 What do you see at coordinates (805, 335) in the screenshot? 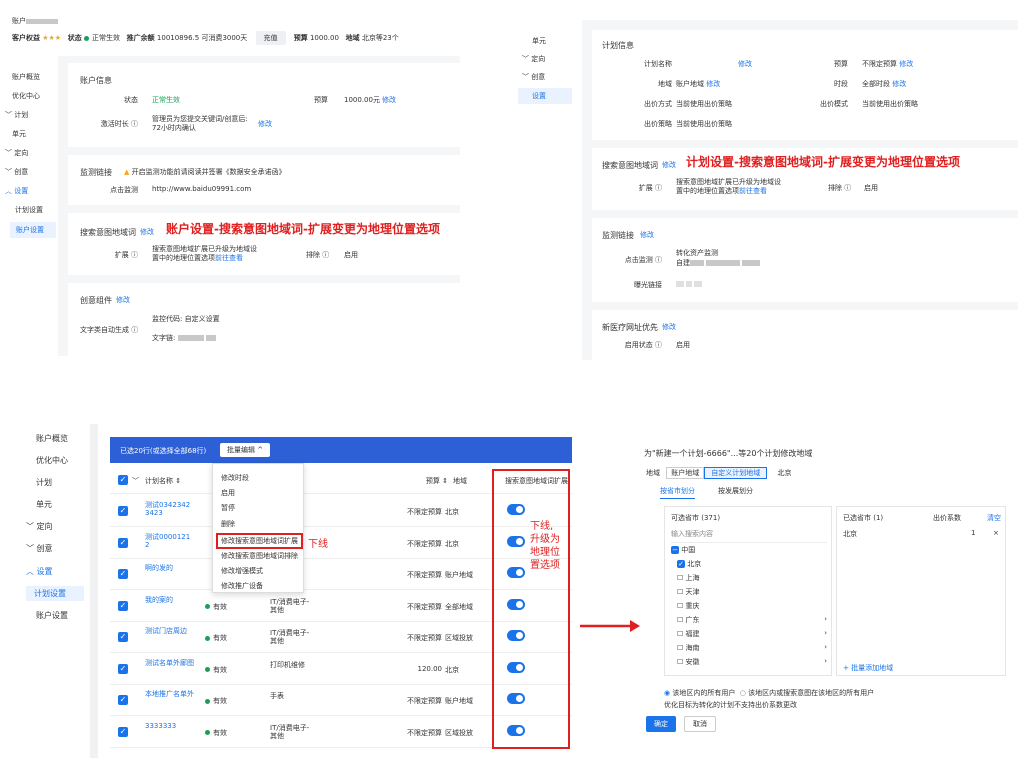
I see `medical-card: 新医疗网址优先 修改 启用状态 ⓘ 启用` at bounding box center [805, 335].